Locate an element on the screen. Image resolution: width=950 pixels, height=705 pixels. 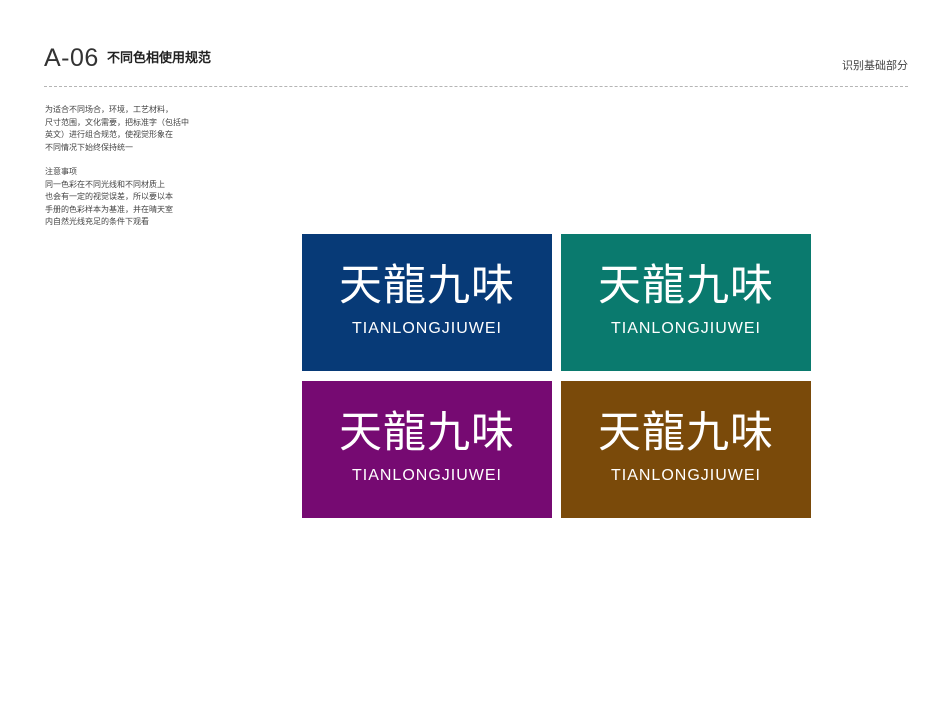
caution-line: 同一色彩在不同光线和不同材质上 is located at coordinates (105, 184).